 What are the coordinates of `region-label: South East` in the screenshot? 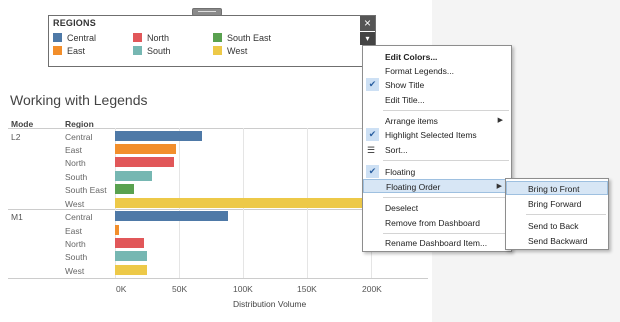 It's located at (86, 190).